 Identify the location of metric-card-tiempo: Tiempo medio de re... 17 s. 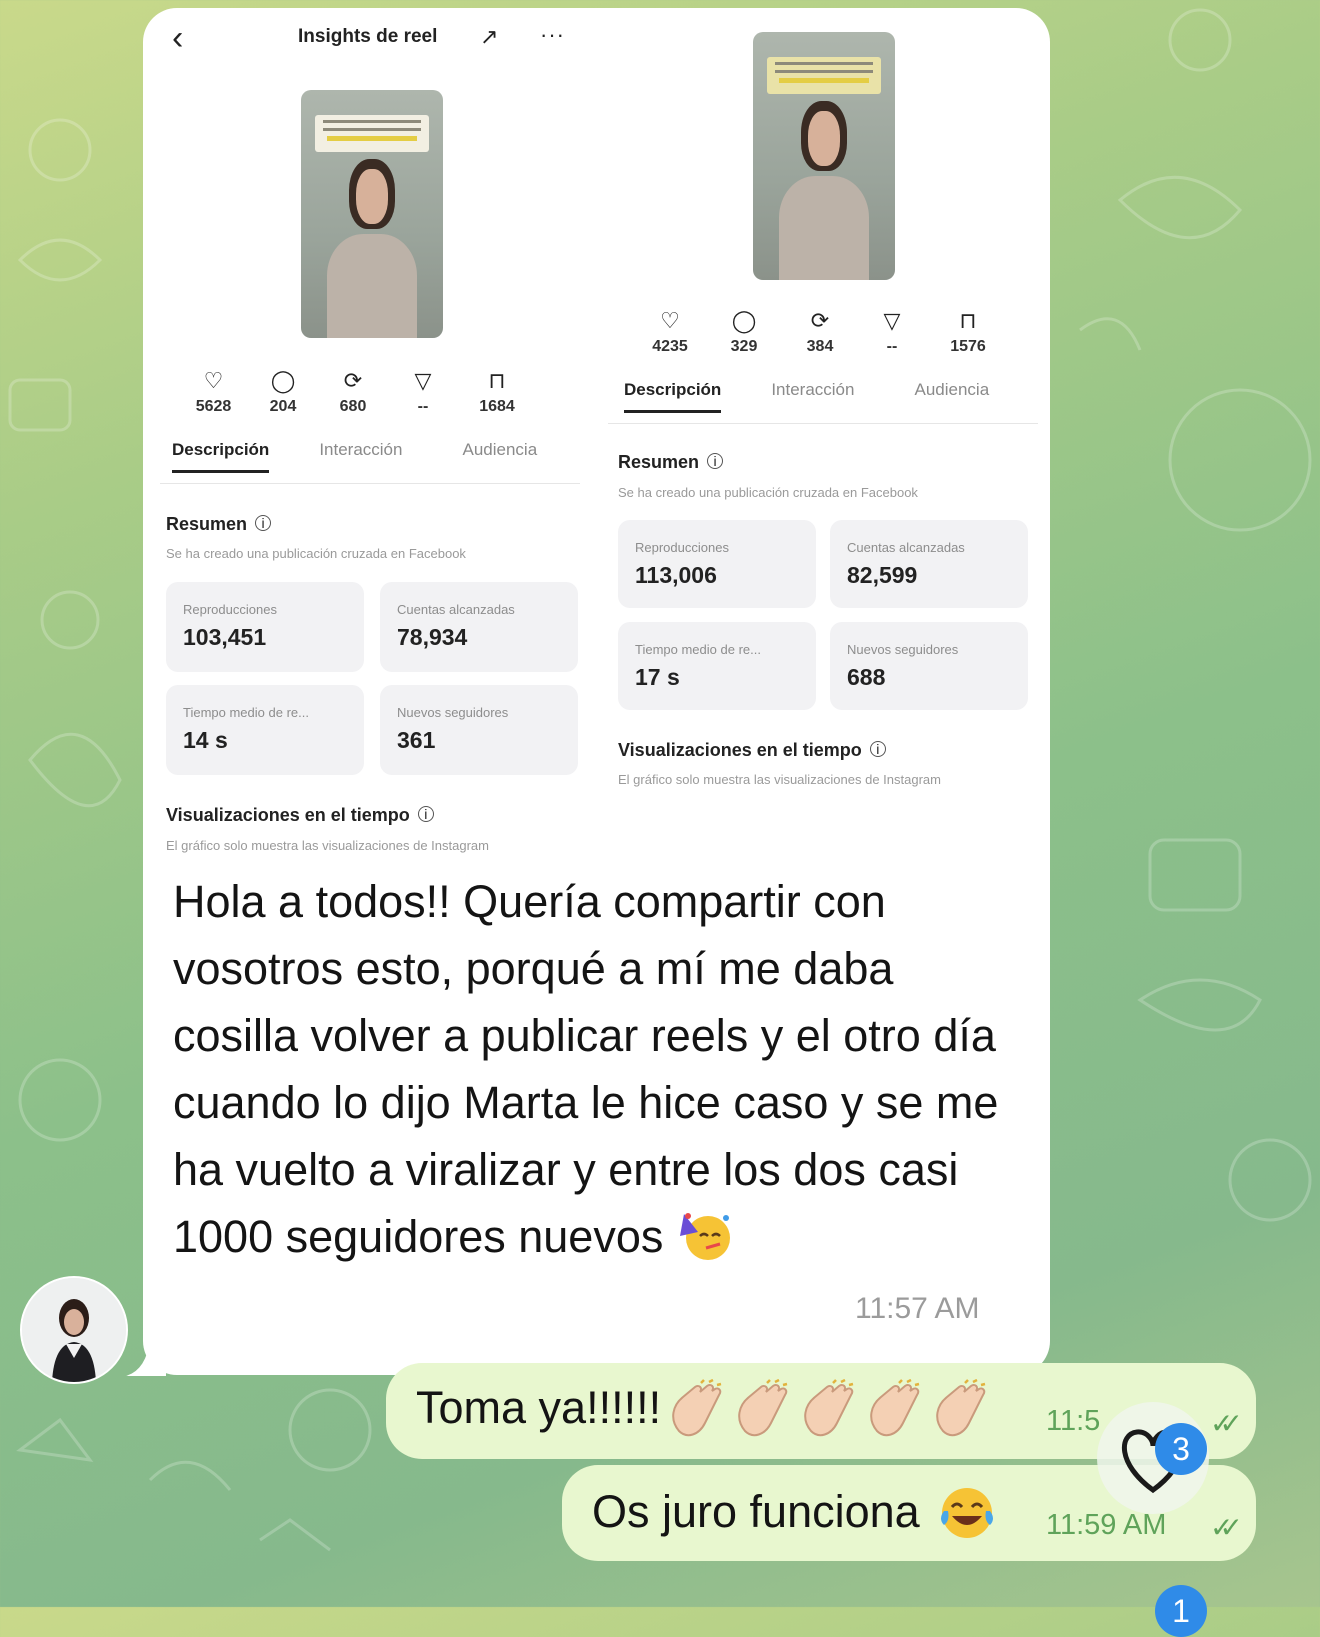
(717, 666).